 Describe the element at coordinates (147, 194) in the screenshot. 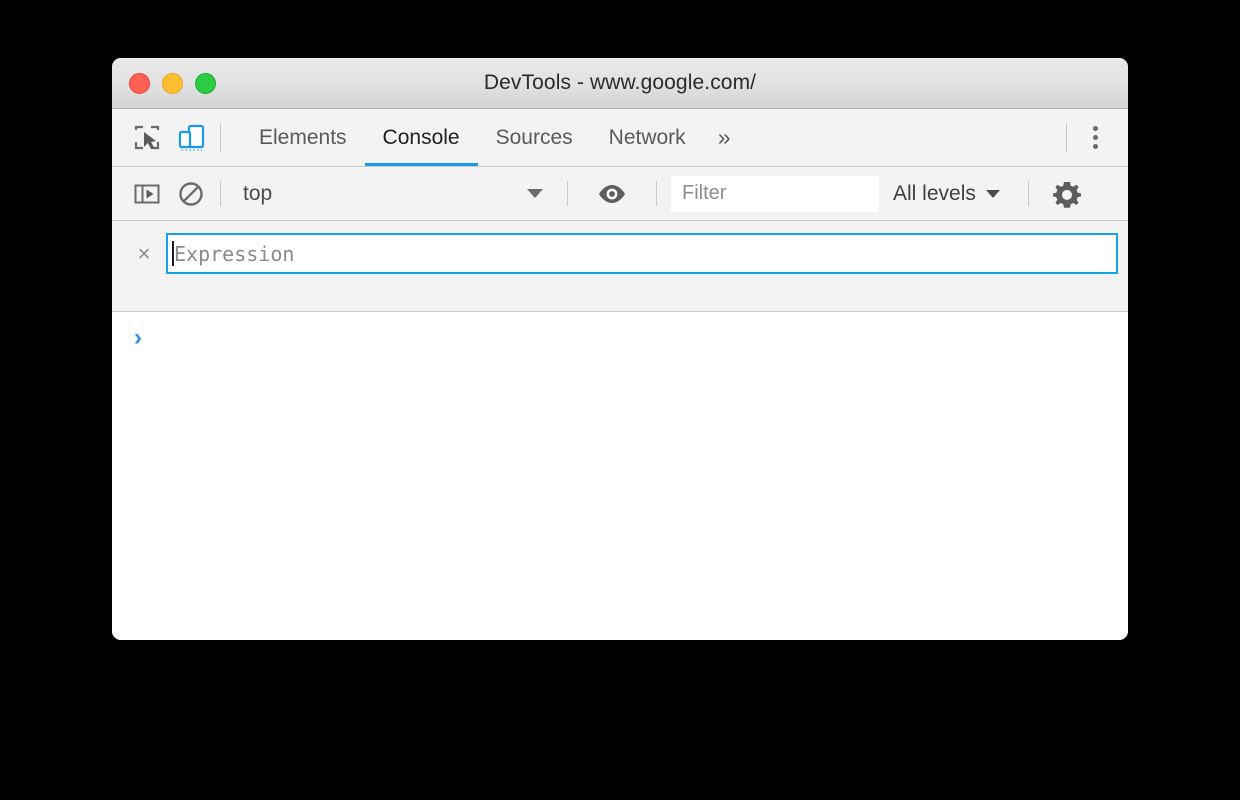

I see `console-sidebar-icon` at that location.